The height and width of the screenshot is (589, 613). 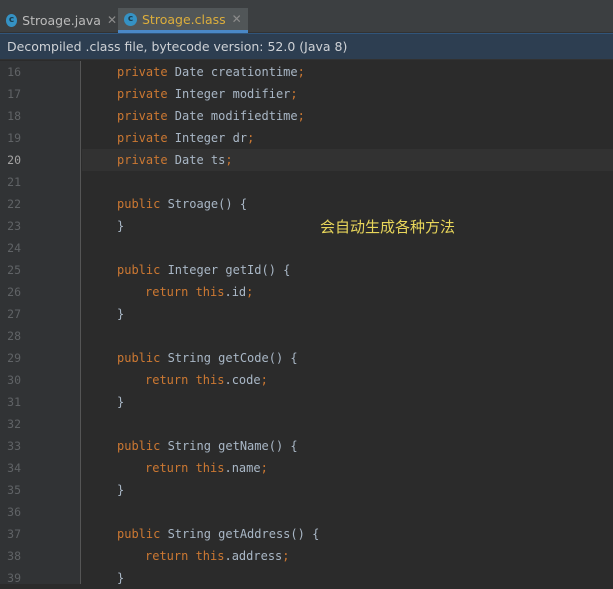 What do you see at coordinates (242, 380) in the screenshot?
I see `code-token: .code` at bounding box center [242, 380].